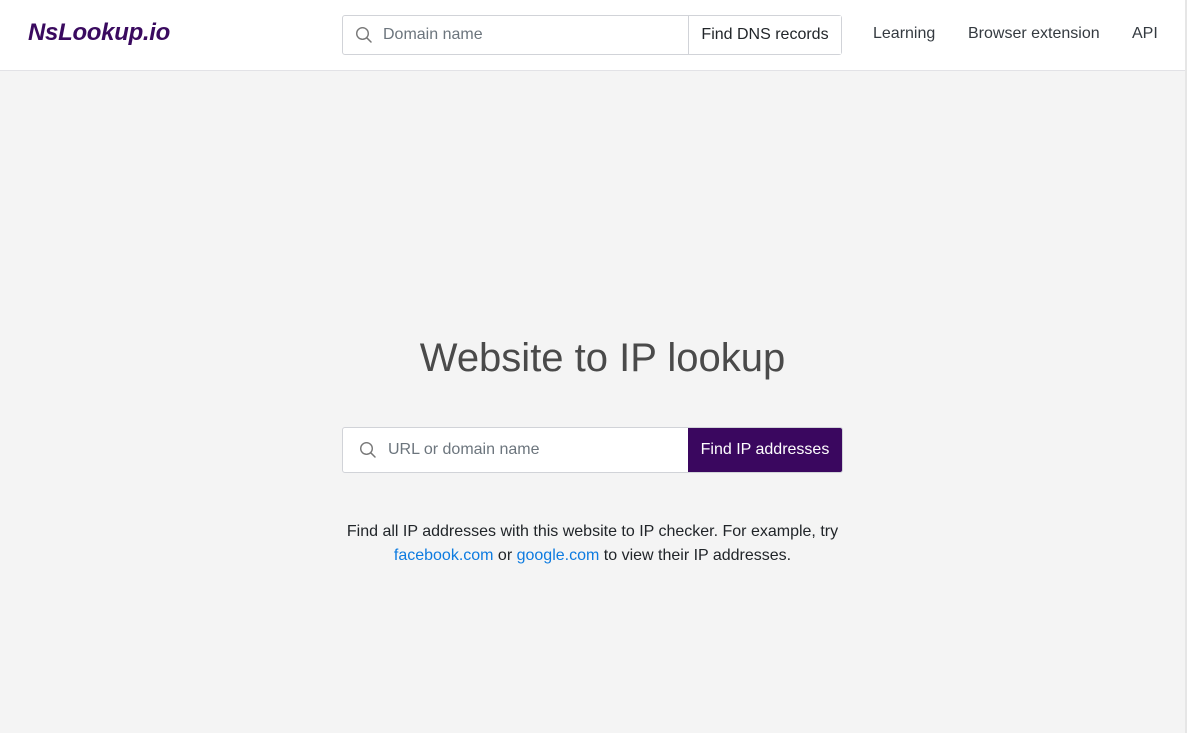 This screenshot has height=733, width=1187. Describe the element at coordinates (1034, 34) in the screenshot. I see `nav-link-browser-extension: Browser extension` at that location.